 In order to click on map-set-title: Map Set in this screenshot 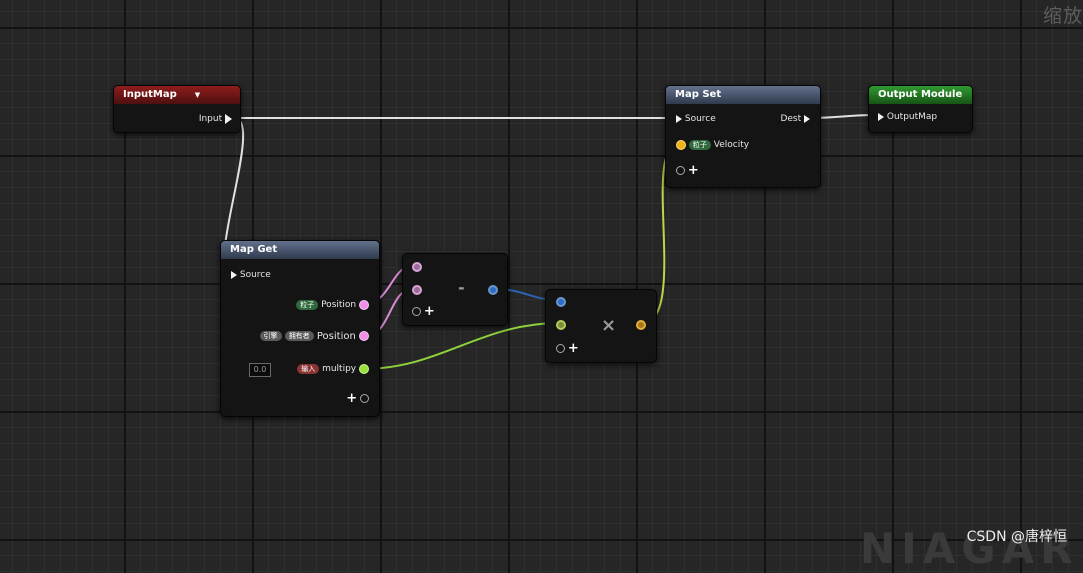, I will do `click(698, 94)`.